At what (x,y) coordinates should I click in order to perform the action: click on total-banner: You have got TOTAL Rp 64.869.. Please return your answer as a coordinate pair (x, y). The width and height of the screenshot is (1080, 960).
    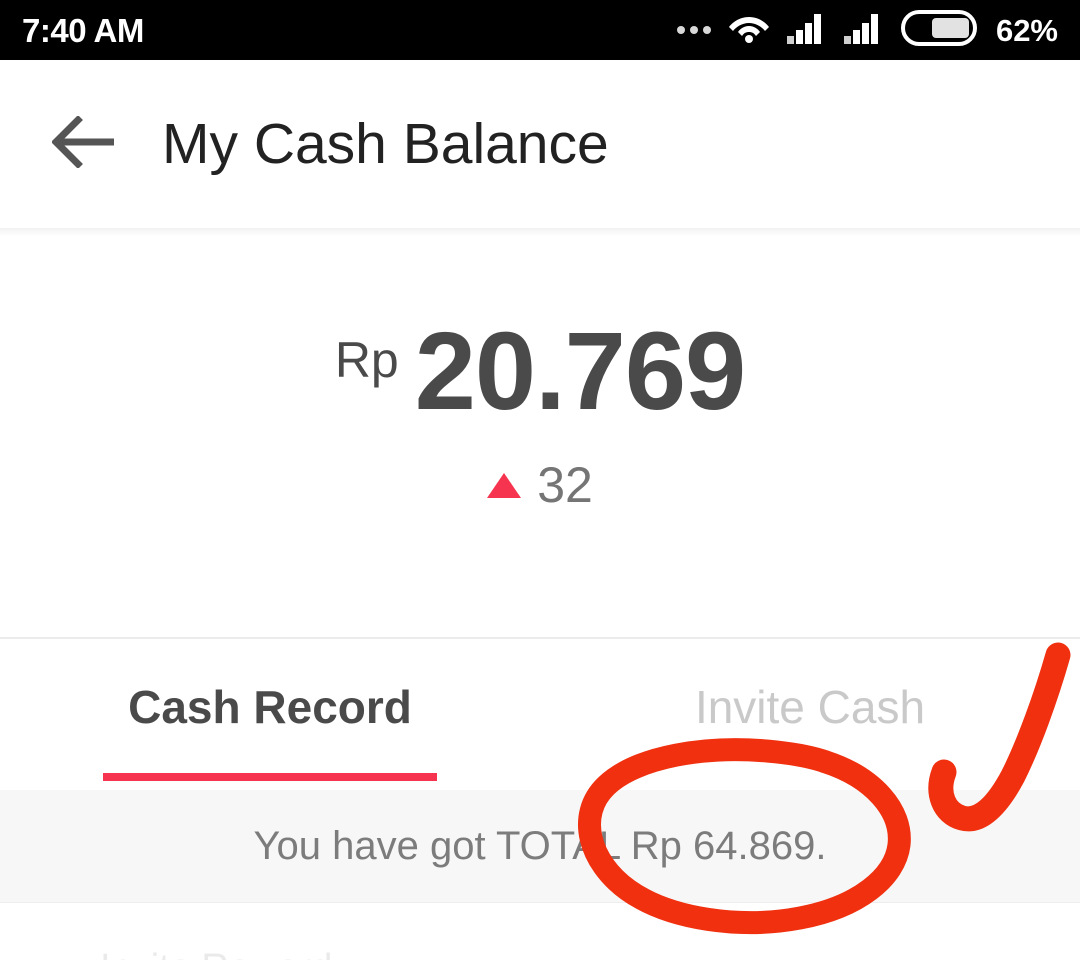
    Looking at the image, I should click on (540, 846).